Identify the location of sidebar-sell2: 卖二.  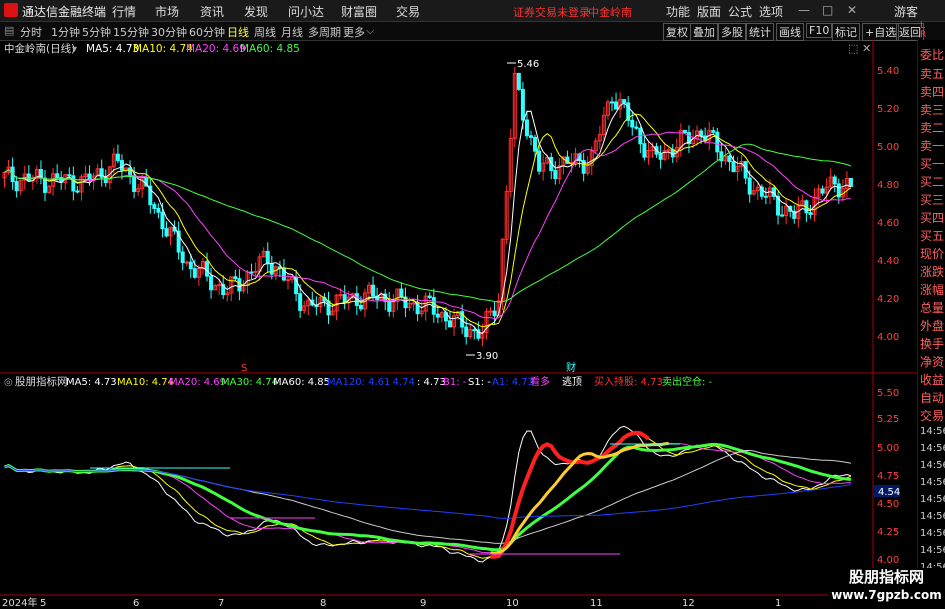
(932, 127).